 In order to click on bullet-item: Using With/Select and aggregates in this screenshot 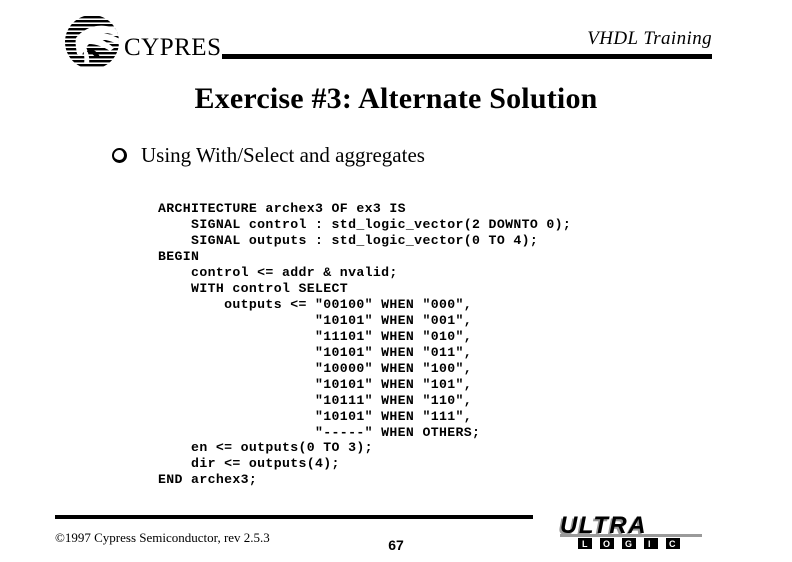, I will do `click(268, 155)`.